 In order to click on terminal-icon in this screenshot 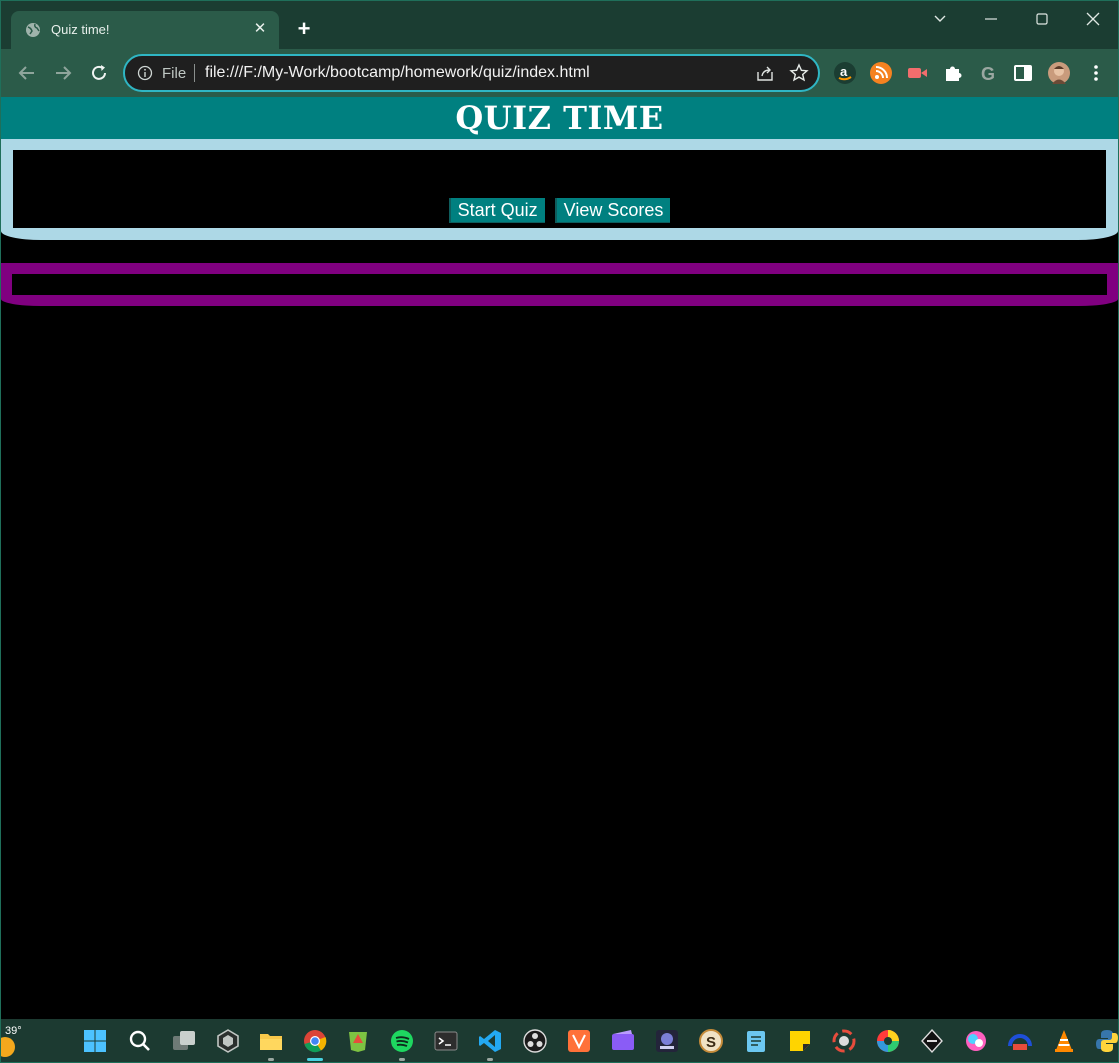, I will do `click(446, 1041)`.